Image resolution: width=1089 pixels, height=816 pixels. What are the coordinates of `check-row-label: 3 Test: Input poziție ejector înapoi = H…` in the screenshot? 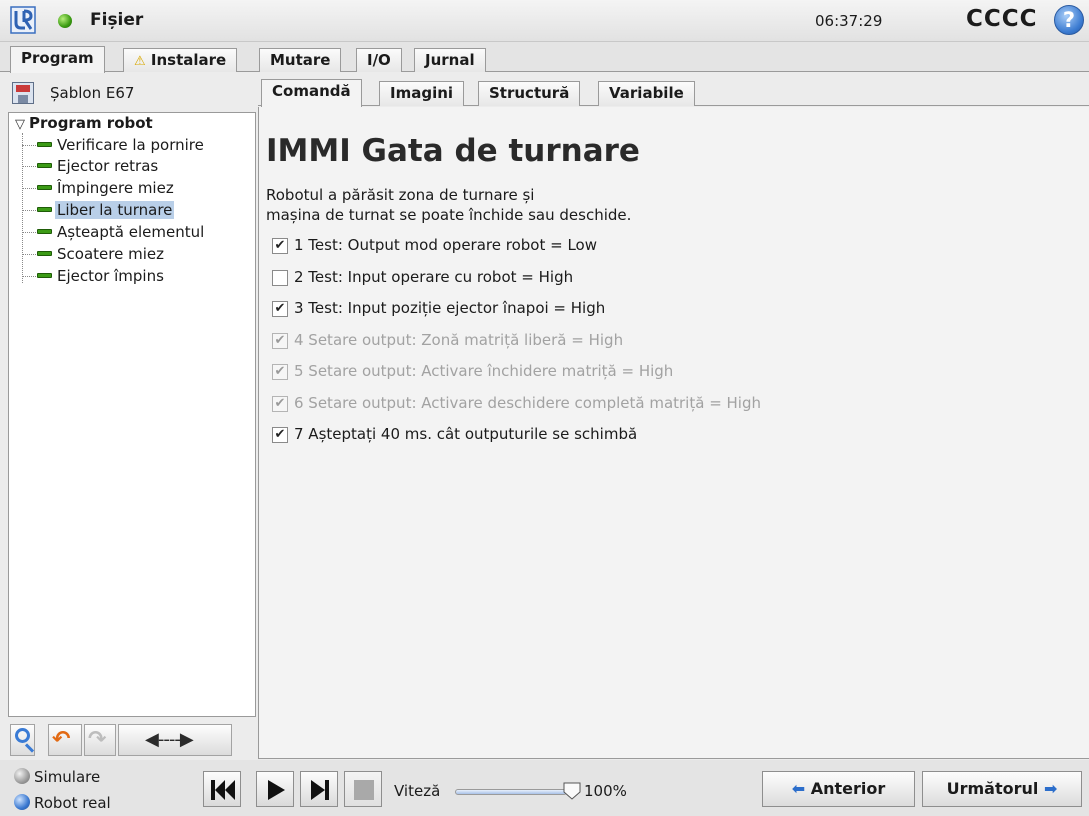 It's located at (450, 308).